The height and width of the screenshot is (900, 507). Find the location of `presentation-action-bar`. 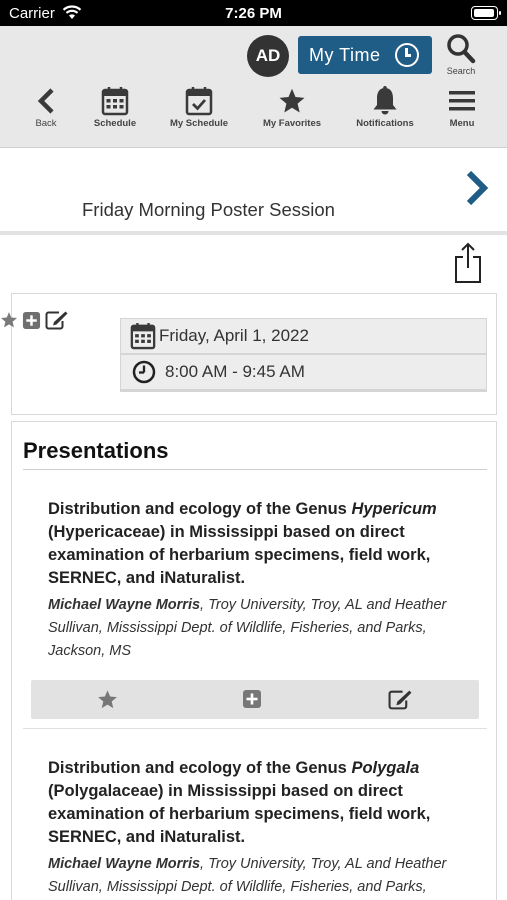

presentation-action-bar is located at coordinates (255, 699).